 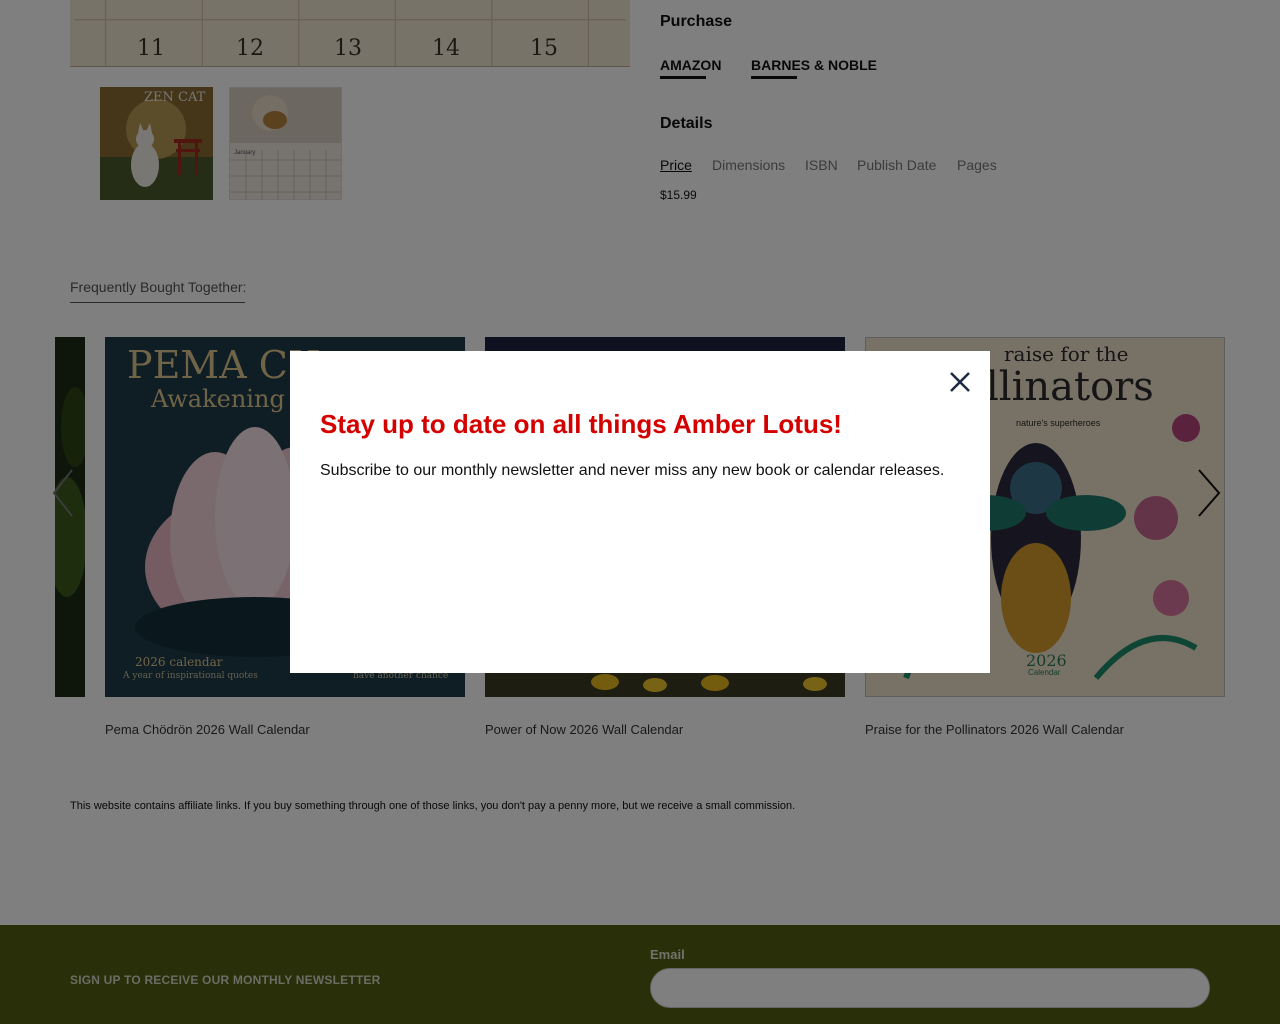 I want to click on close-button, so click(x=960, y=382).